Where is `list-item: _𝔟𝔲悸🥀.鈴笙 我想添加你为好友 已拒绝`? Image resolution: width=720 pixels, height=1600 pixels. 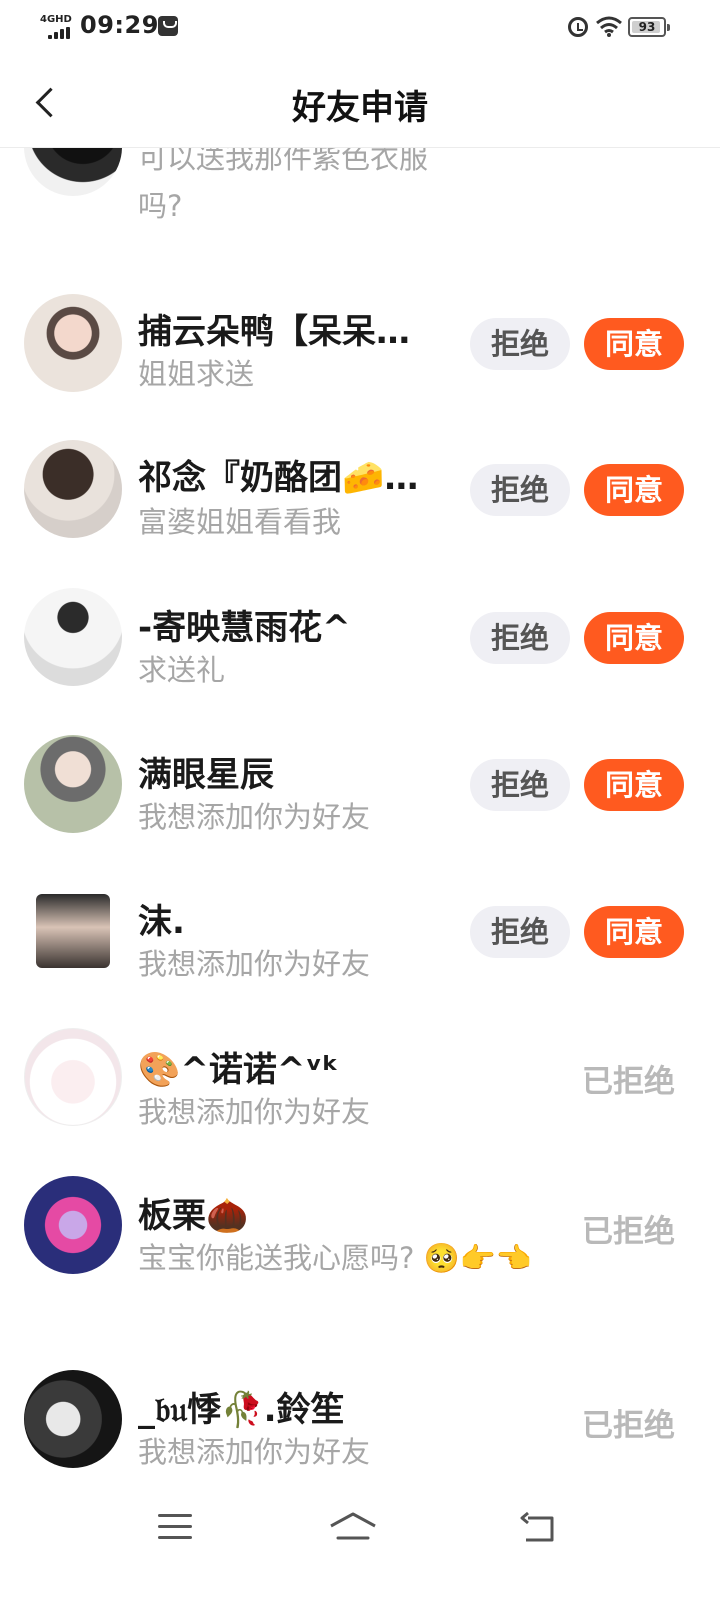 list-item: _𝔟𝔲悸🥀.鈴笙 我想添加你为好友 已拒绝 is located at coordinates (360, 1425).